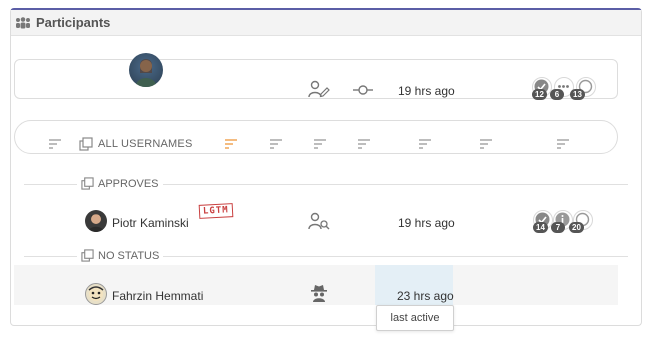 Image resolution: width=651 pixels, height=350 pixels. Describe the element at coordinates (363, 90) in the screenshot. I see `commit-icon` at that location.